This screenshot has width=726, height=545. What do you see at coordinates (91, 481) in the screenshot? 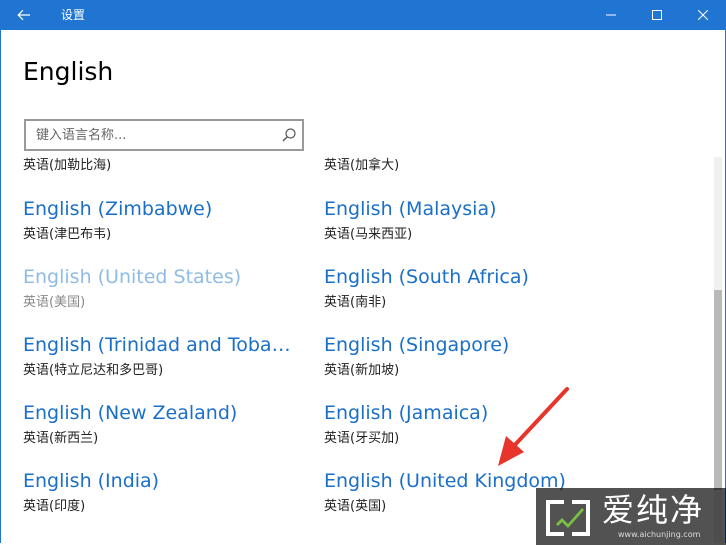
I see `language-name: English (India)` at bounding box center [91, 481].